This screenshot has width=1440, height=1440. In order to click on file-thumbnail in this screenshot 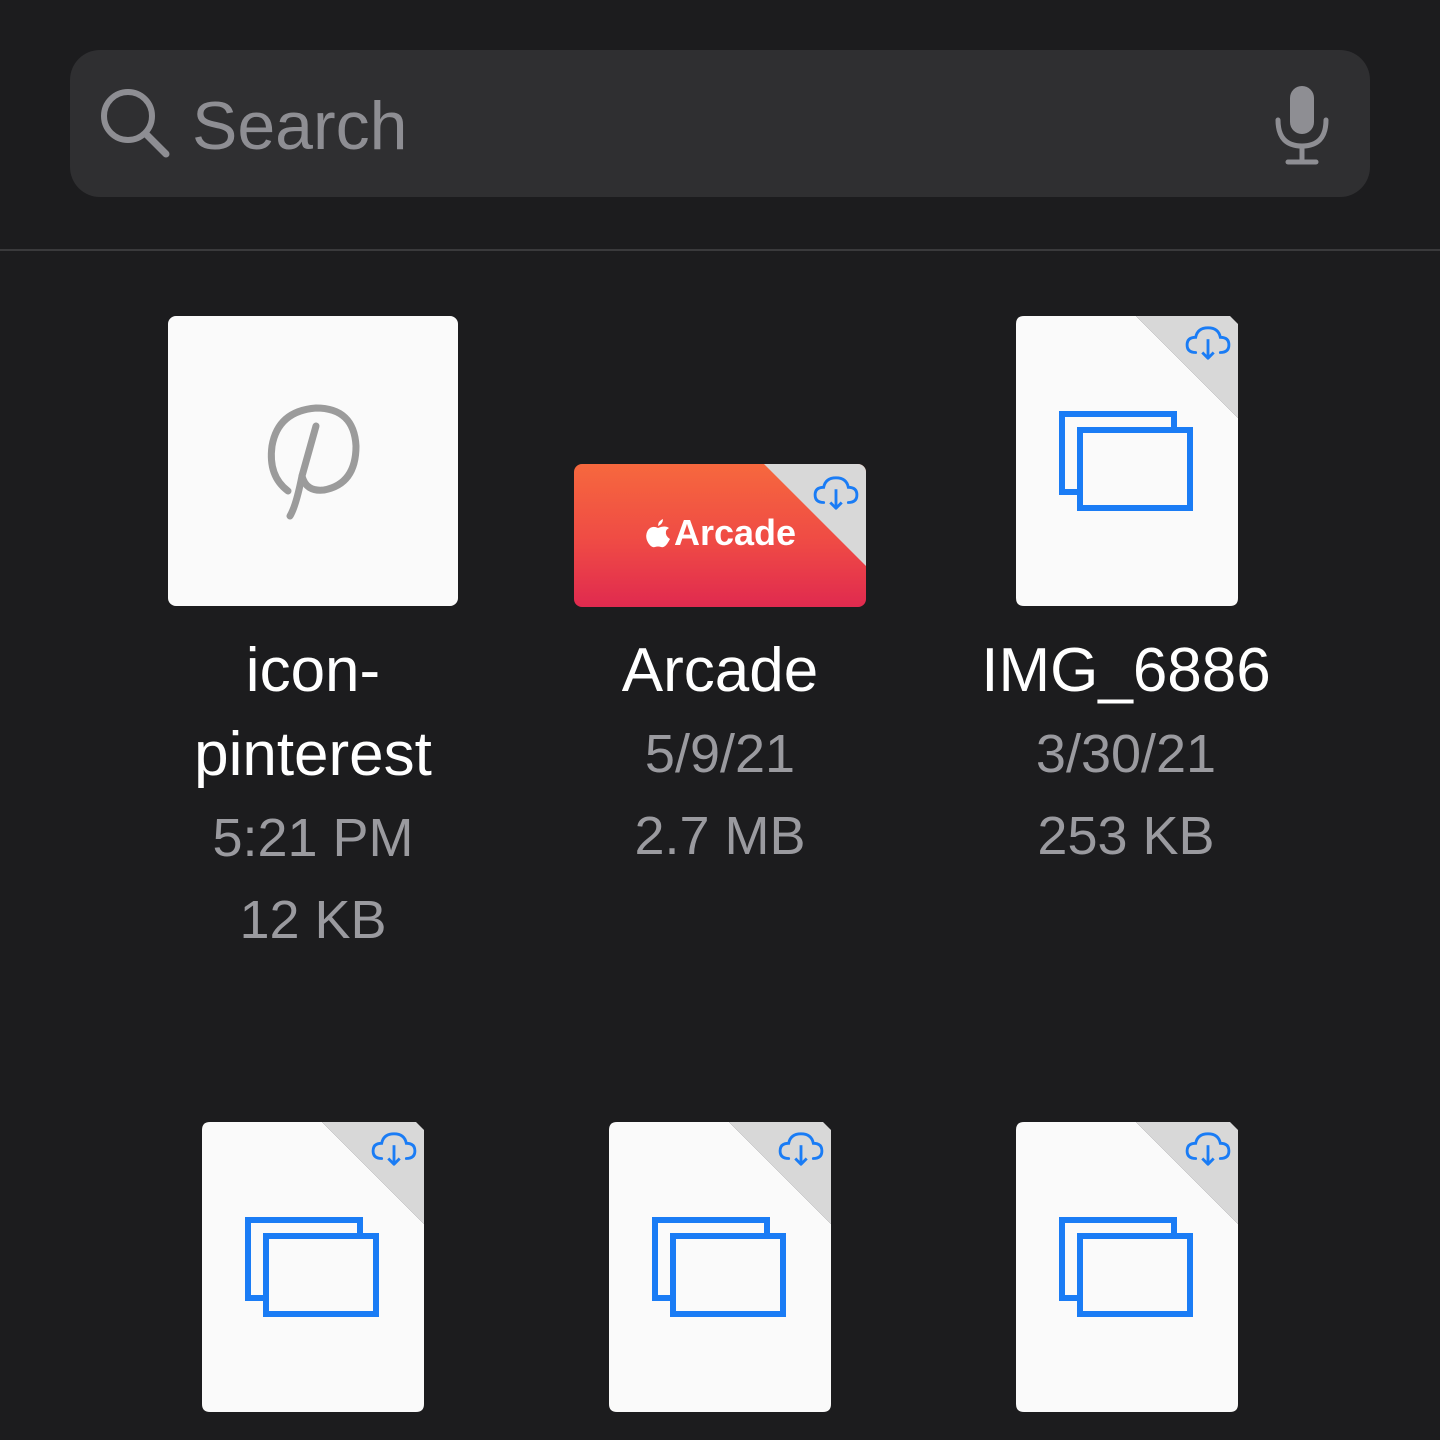, I will do `click(313, 461)`.